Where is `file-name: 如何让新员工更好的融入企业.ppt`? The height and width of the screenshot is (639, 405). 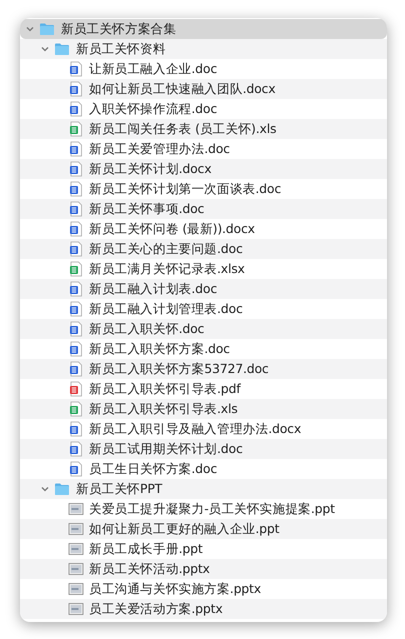 file-name: 如何让新员工更好的融入企业.ppt is located at coordinates (184, 529).